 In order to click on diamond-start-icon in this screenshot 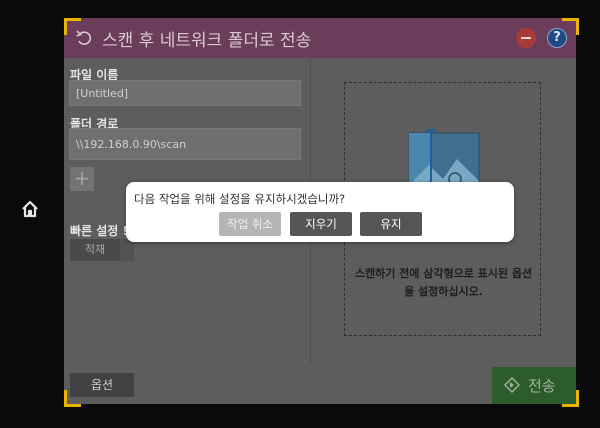, I will do `click(512, 385)`.